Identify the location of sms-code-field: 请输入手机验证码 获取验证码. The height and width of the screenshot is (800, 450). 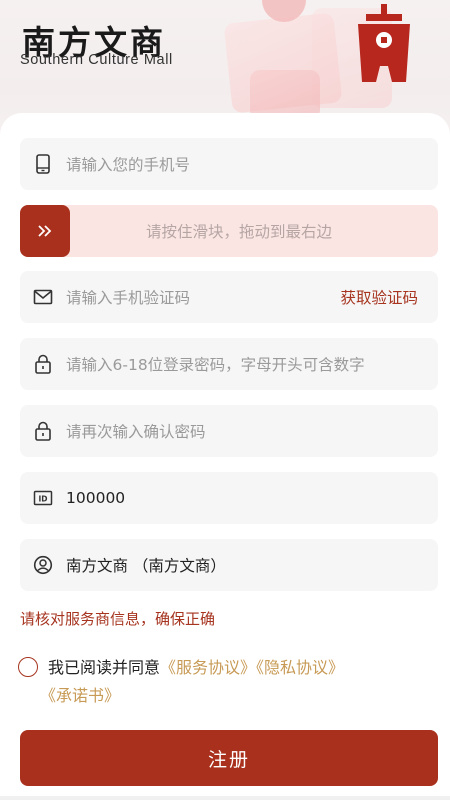
(229, 297).